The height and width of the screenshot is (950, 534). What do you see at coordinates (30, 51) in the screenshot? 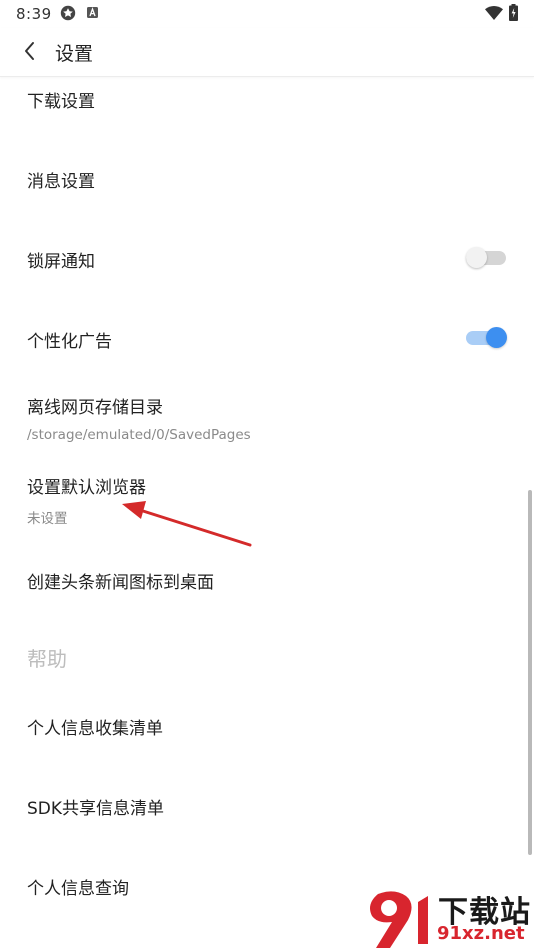
I see `chevron-left-icon` at bounding box center [30, 51].